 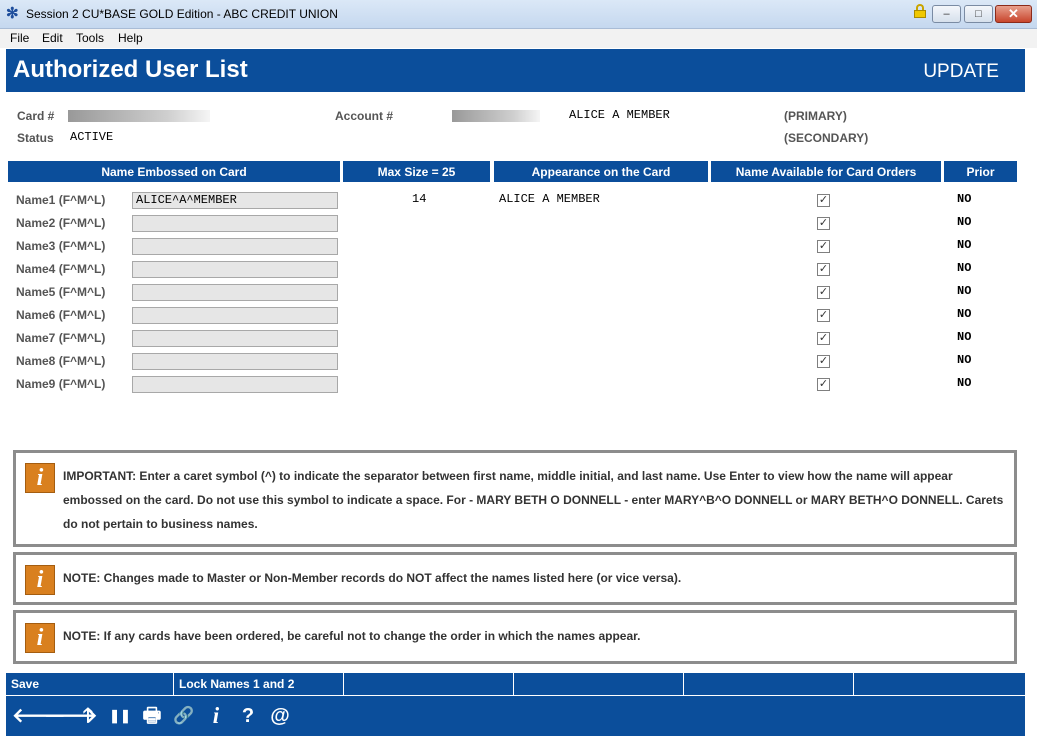 I want to click on maximize-button: □, so click(x=978, y=14).